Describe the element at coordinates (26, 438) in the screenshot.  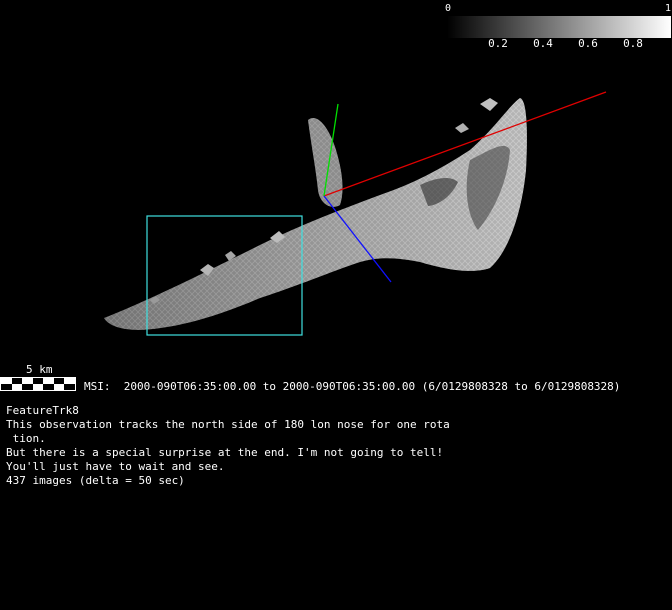
I see `observation-line: tion.` at that location.